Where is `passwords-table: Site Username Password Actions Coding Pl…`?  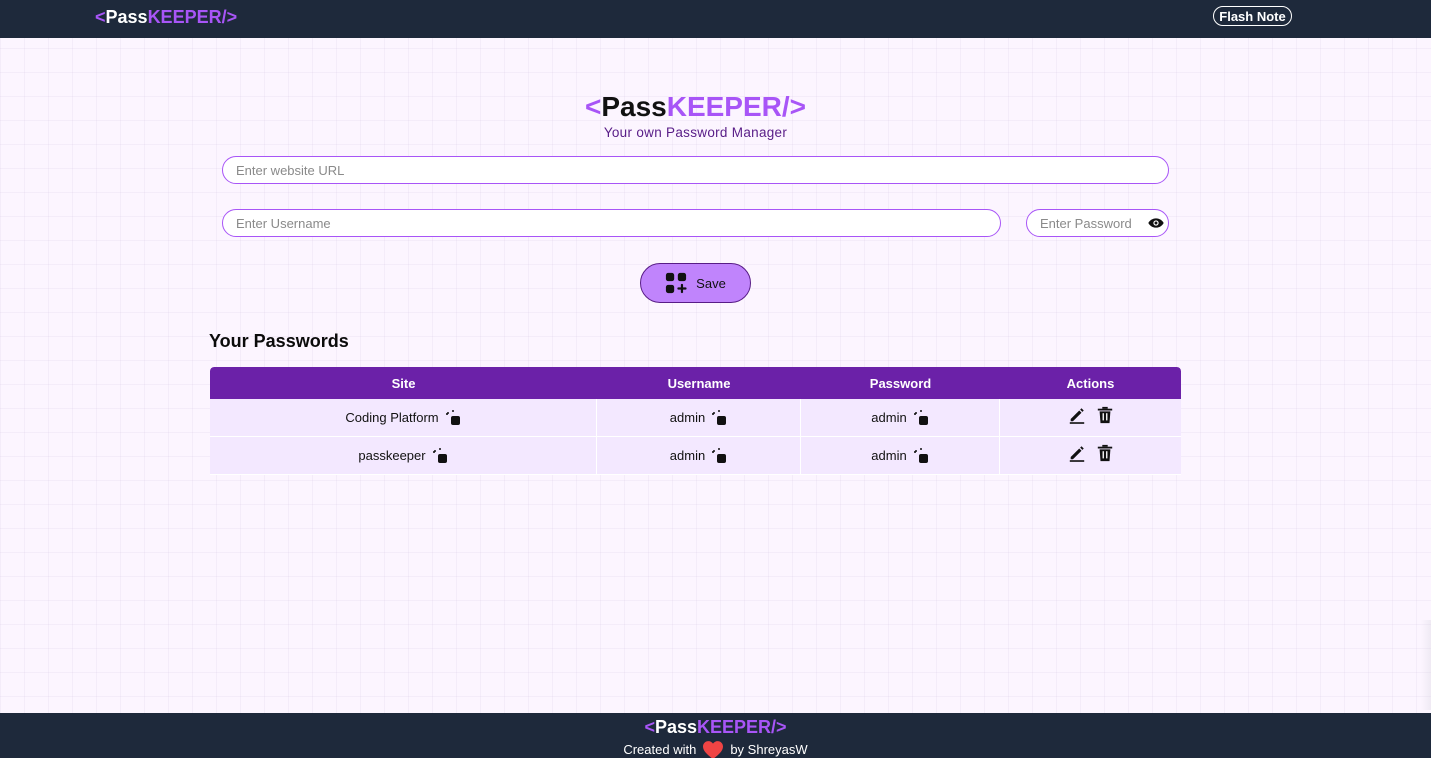 passwords-table: Site Username Password Actions Coding Pl… is located at coordinates (695, 421).